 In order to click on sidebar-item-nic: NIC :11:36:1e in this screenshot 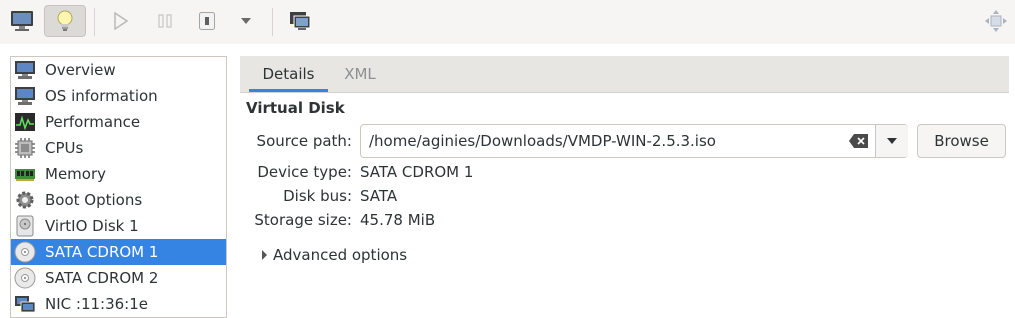, I will do `click(118, 304)`.